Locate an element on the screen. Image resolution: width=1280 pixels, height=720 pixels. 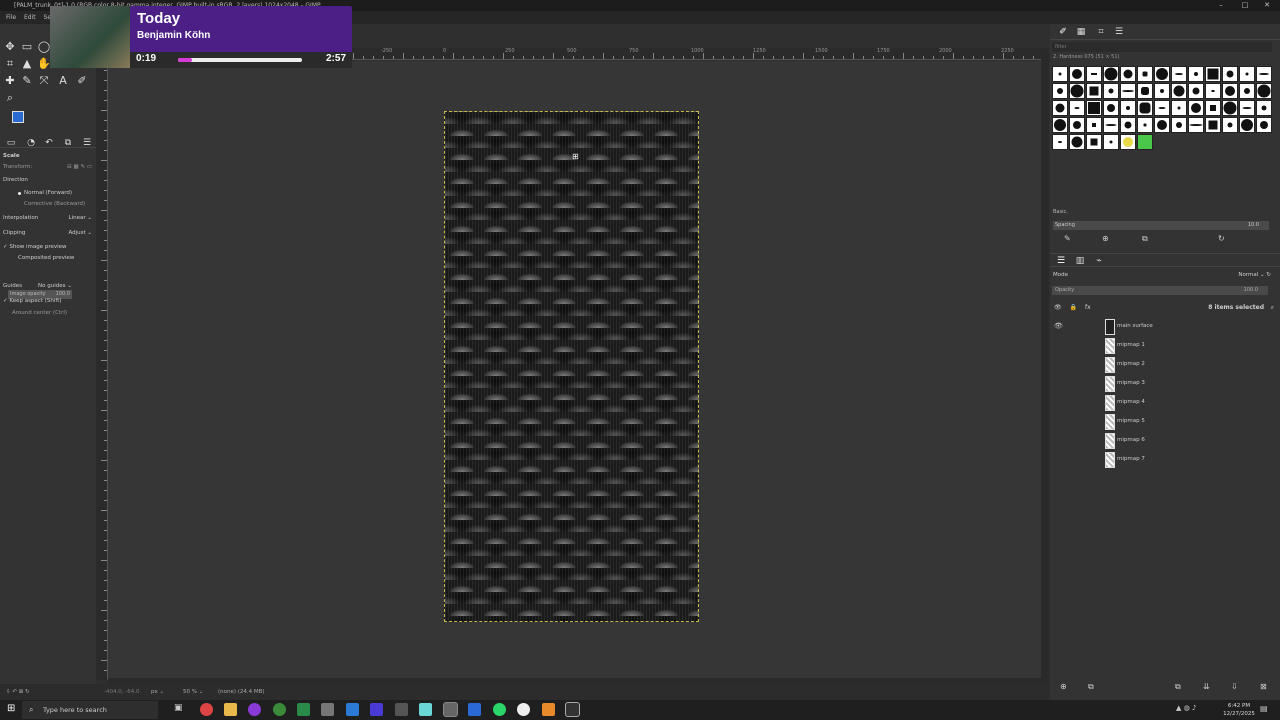
move-tool-icon: ✥ is located at coordinates (10, 47).